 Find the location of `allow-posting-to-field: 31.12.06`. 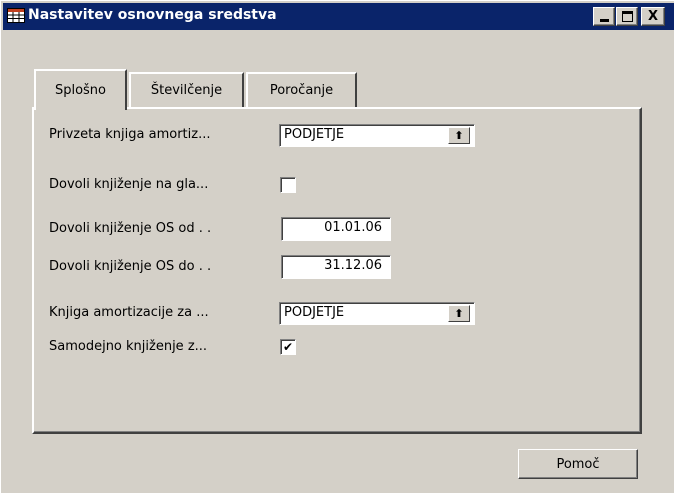

allow-posting-to-field: 31.12.06 is located at coordinates (336, 267).